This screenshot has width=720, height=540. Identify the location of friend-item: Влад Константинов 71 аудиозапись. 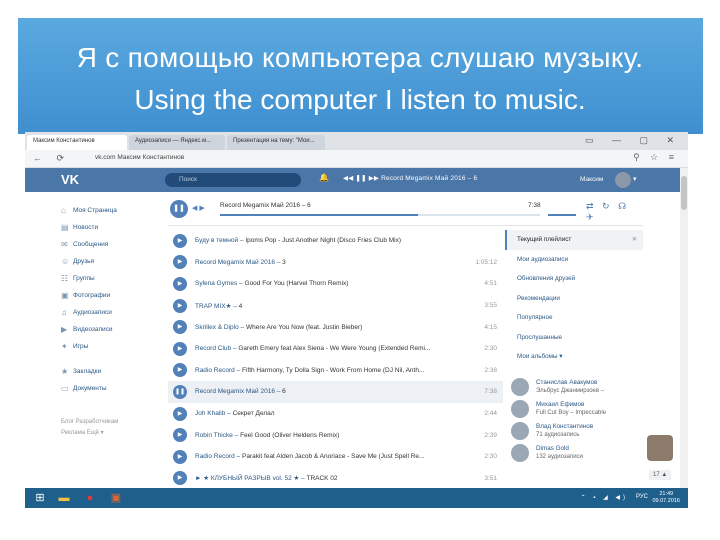
(581, 431).